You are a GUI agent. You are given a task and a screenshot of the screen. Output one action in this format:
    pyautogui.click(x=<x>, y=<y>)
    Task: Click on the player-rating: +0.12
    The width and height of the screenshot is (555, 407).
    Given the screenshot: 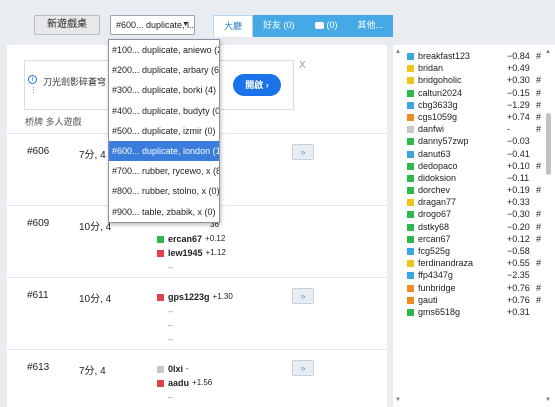 What is the action you would take?
    pyautogui.click(x=518, y=238)
    